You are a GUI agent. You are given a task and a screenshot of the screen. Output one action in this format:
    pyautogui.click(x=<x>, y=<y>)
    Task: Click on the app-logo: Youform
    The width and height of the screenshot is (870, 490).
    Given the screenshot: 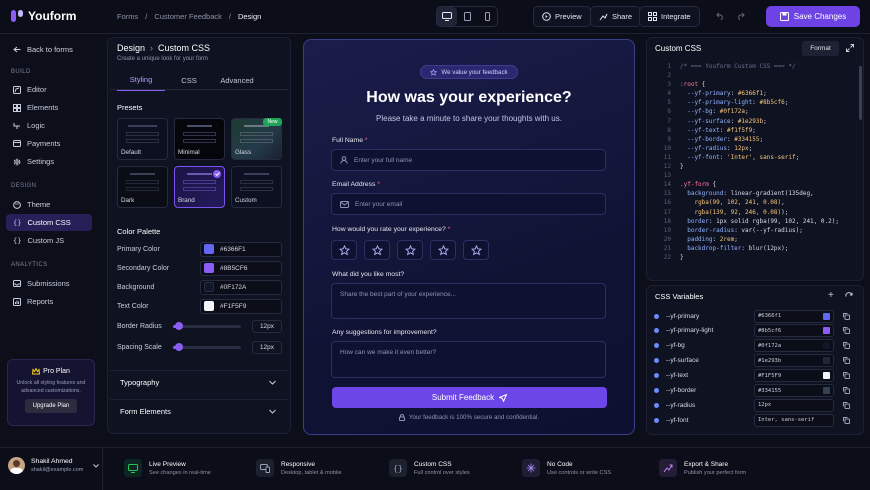 What is the action you would take?
    pyautogui.click(x=43, y=16)
    